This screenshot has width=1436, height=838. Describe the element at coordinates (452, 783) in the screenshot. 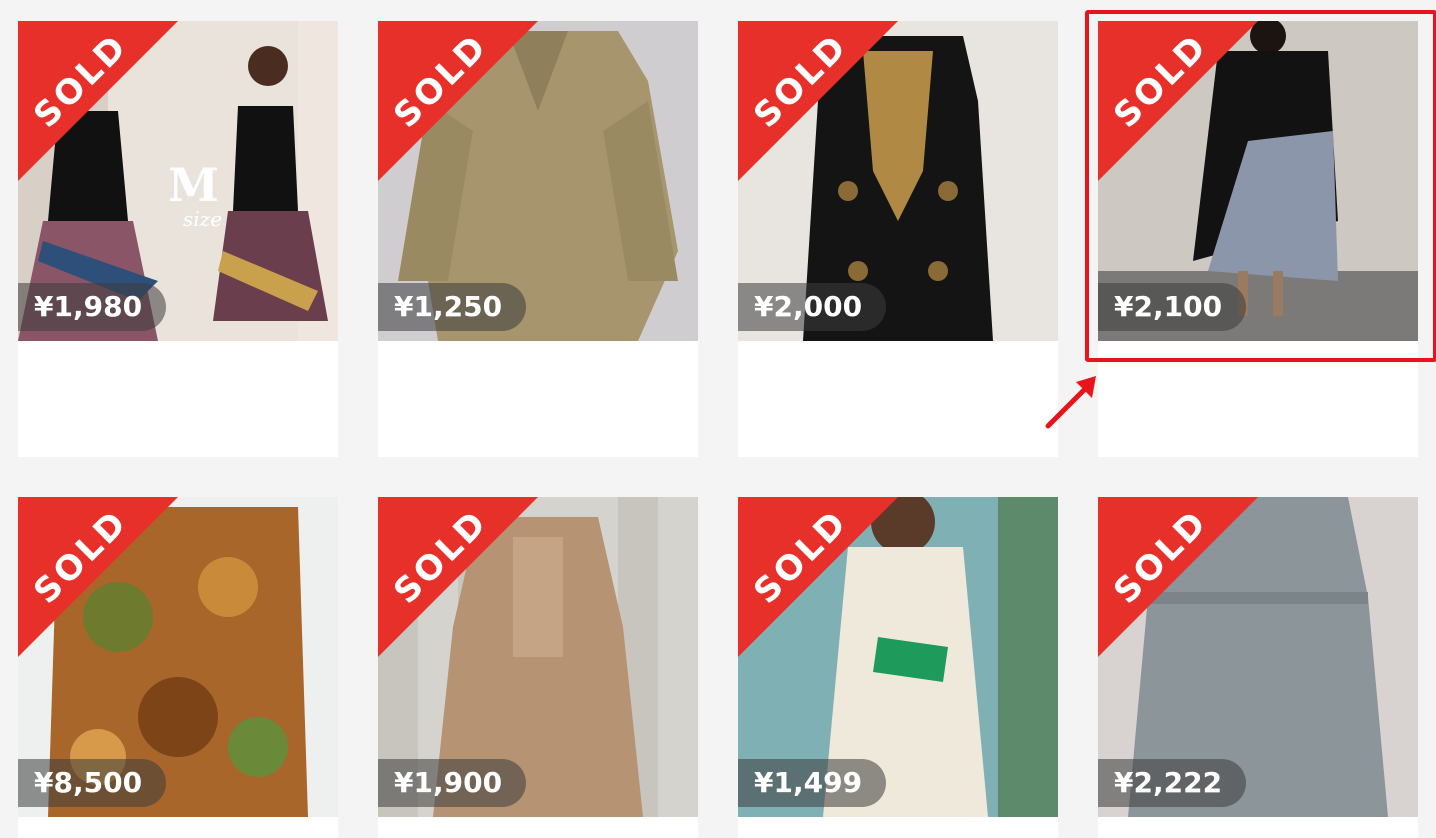

I see `price-tag: ¥1,900` at that location.